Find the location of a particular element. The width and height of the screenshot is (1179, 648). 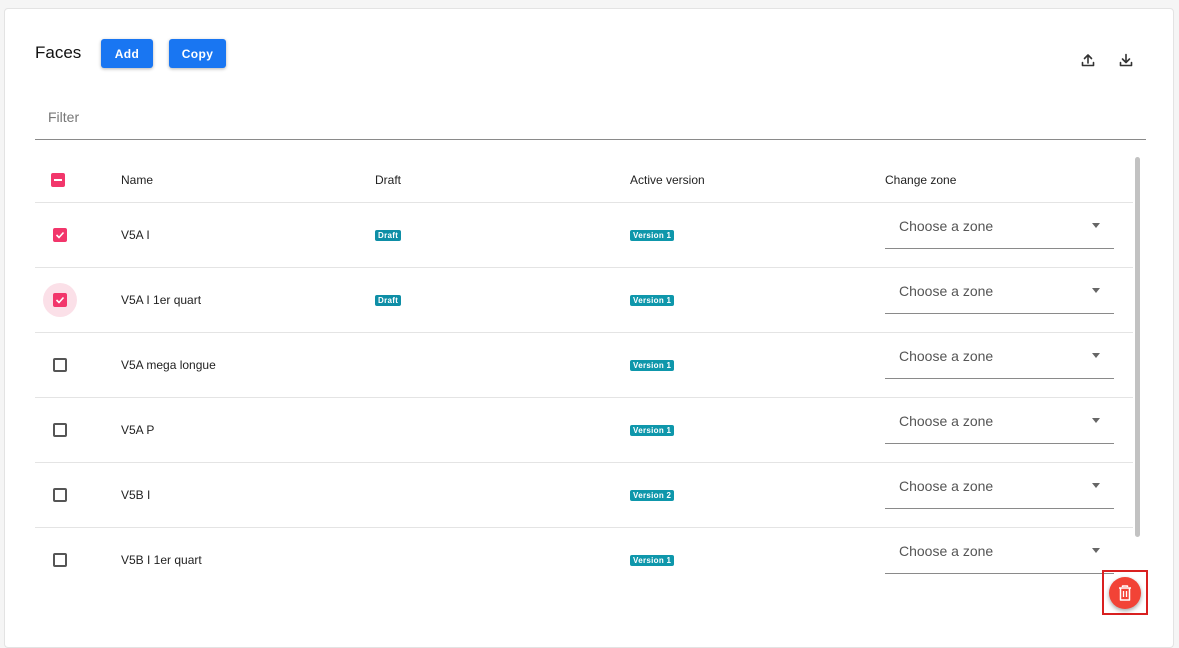

row-name: V5A I 1er quart is located at coordinates (161, 300).